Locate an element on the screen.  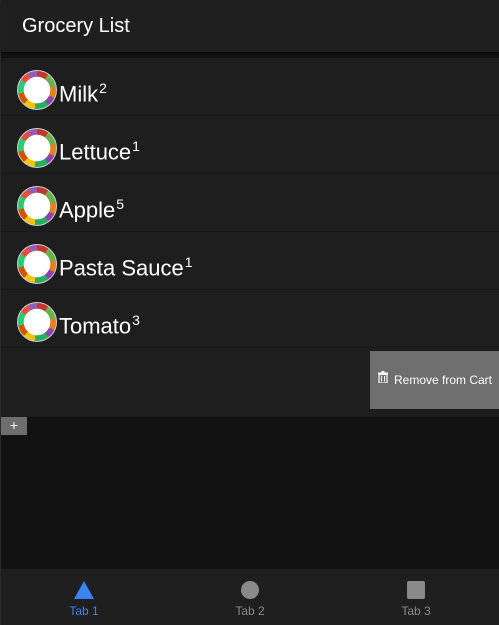
item-label: Pasta Sauce1 is located at coordinates (126, 267).